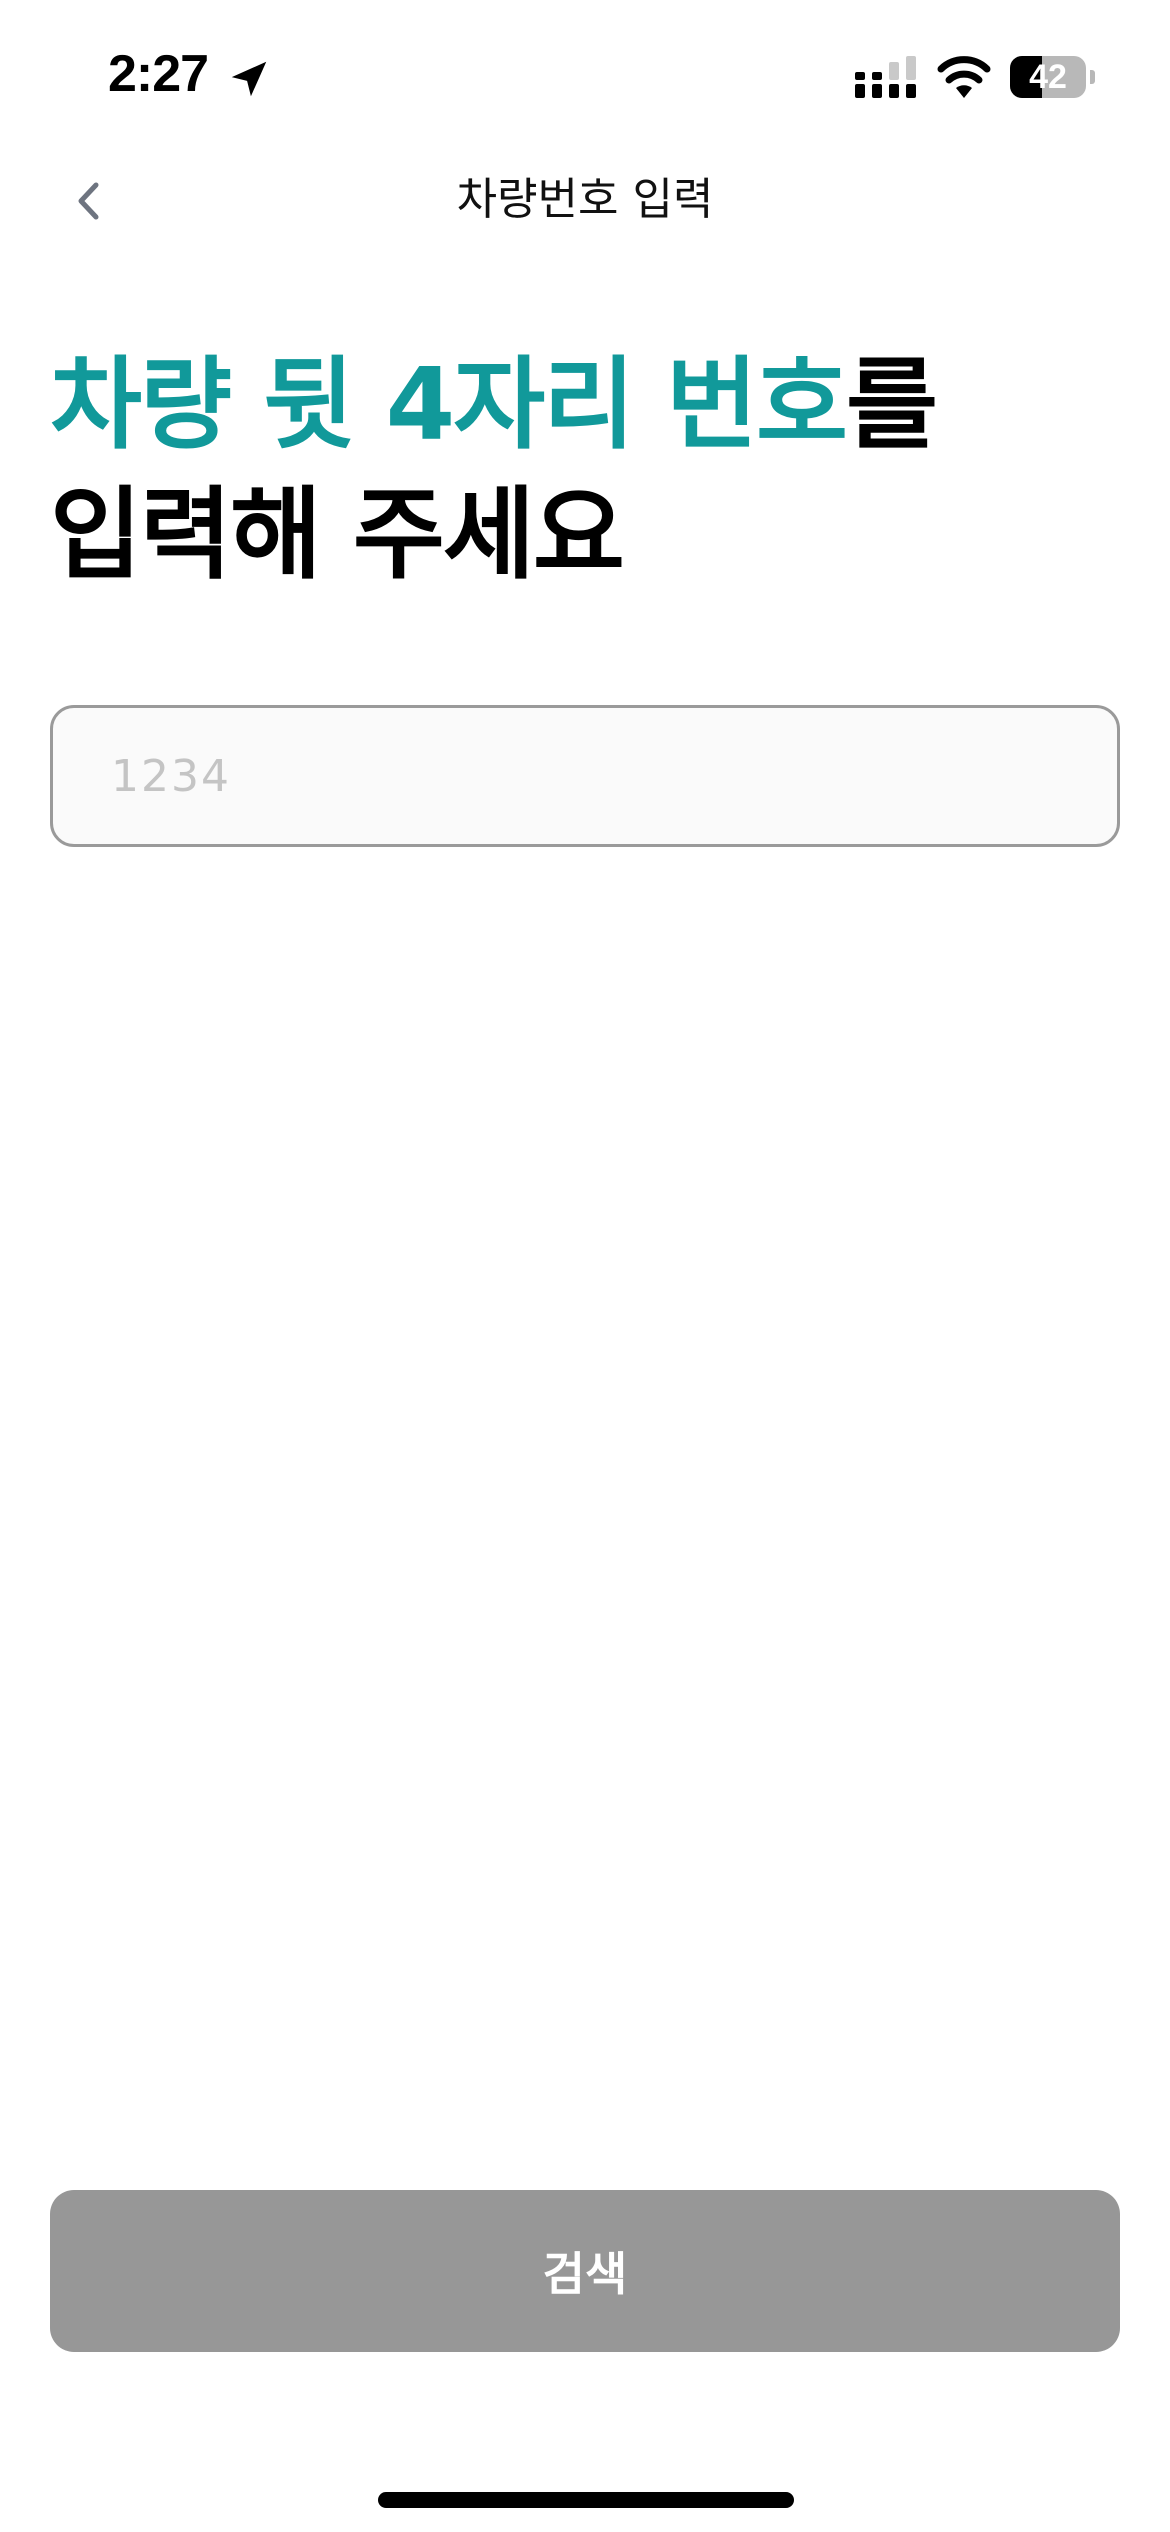 This screenshot has width=1170, height=2532. I want to click on battery-level: 42, so click(1048, 77).